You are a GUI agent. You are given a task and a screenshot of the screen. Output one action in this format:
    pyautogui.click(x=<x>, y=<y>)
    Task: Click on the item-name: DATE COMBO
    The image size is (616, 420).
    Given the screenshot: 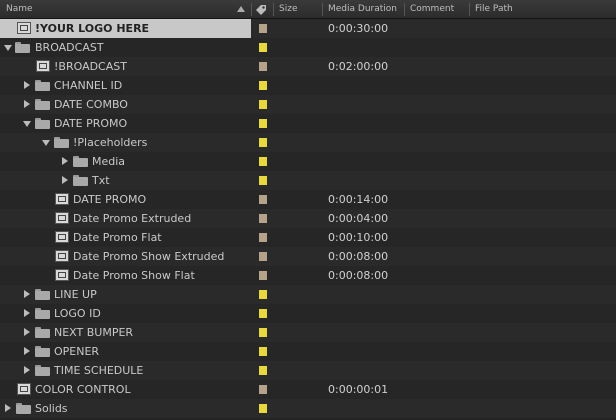 What is the action you would take?
    pyautogui.click(x=91, y=104)
    